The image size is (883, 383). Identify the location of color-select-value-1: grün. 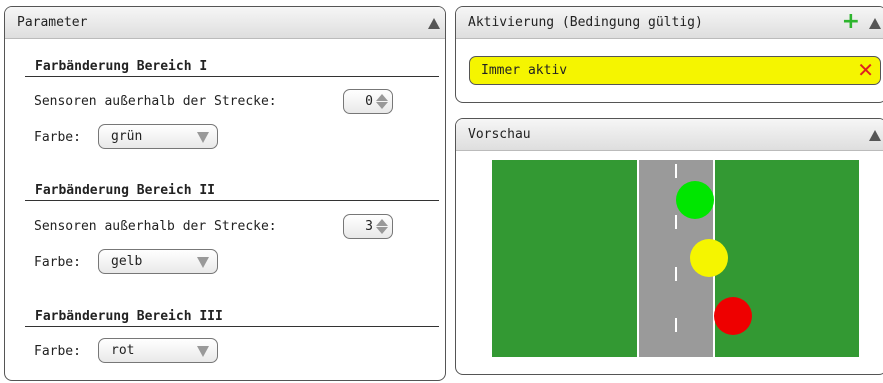
(127, 136).